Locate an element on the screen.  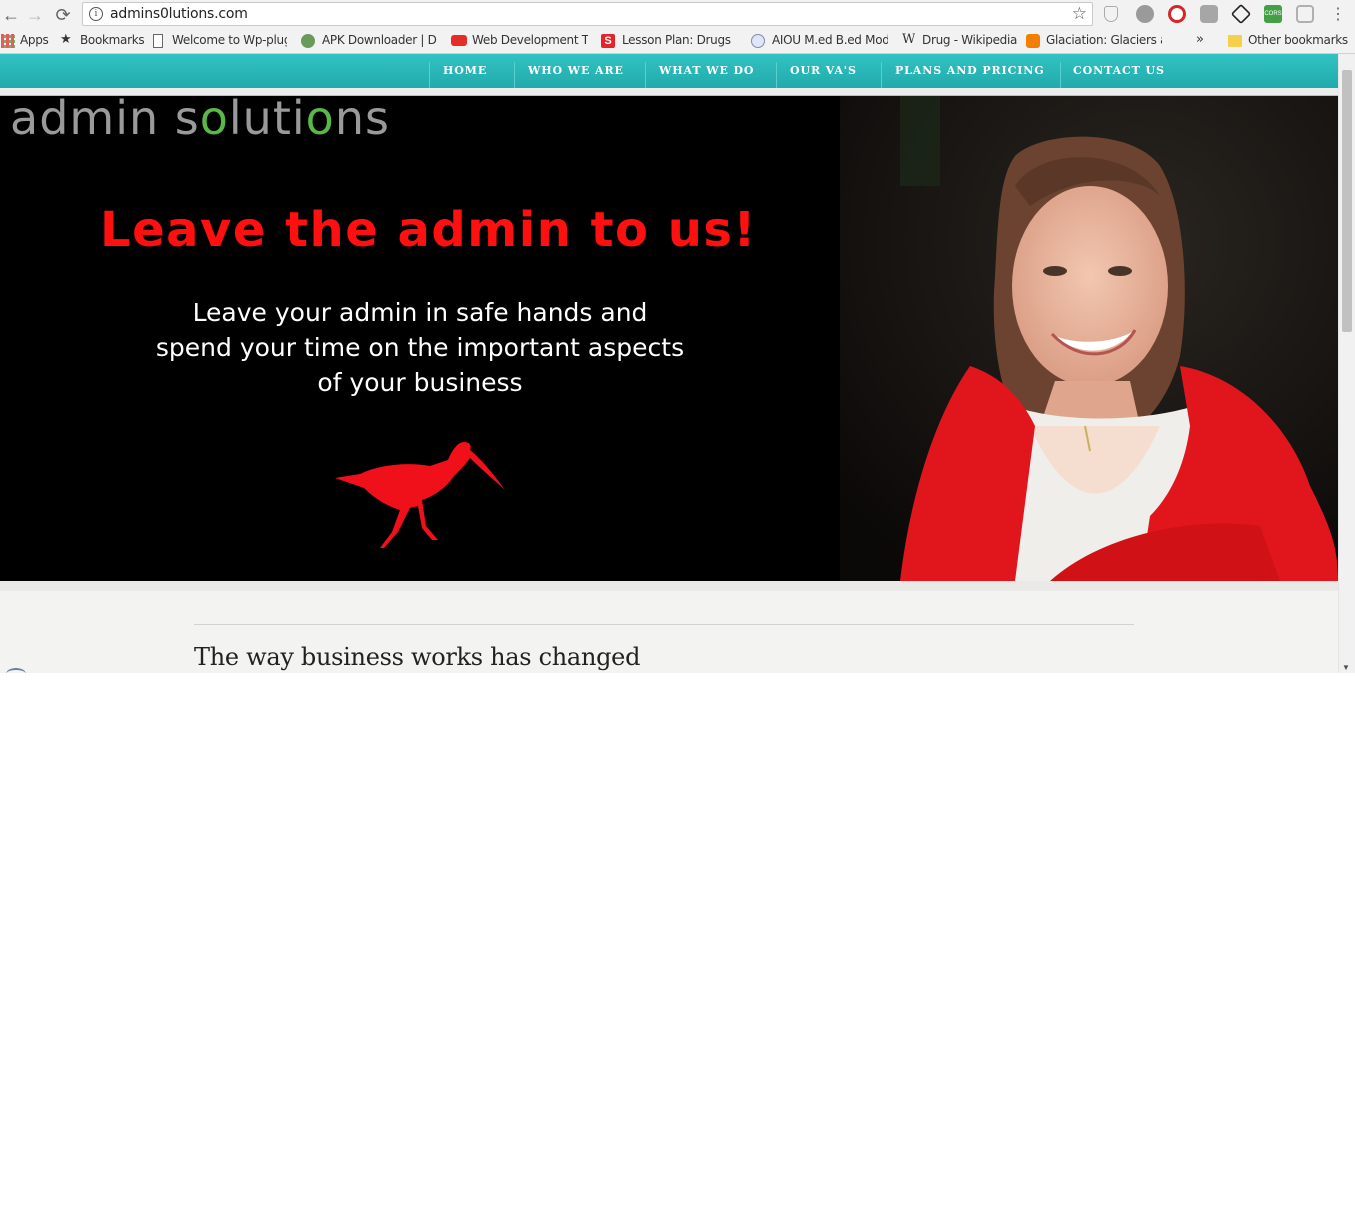
scrollbar-thumb is located at coordinates (1347, 201).